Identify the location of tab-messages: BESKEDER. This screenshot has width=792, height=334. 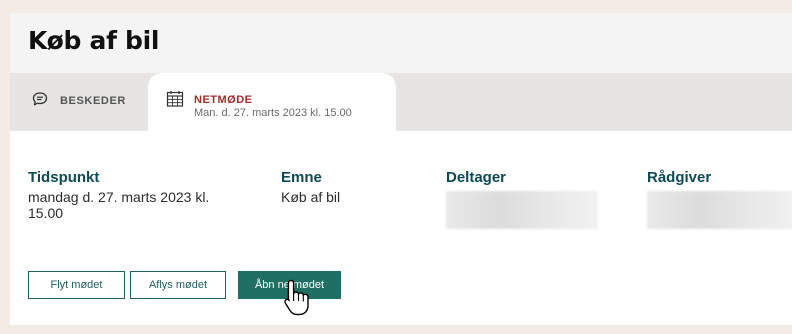
(86, 102).